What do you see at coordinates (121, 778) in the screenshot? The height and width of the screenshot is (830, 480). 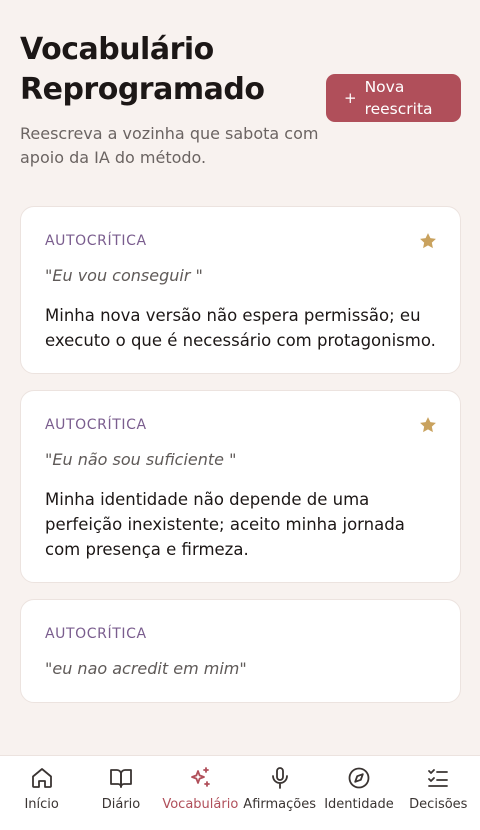 I see `book-icon` at bounding box center [121, 778].